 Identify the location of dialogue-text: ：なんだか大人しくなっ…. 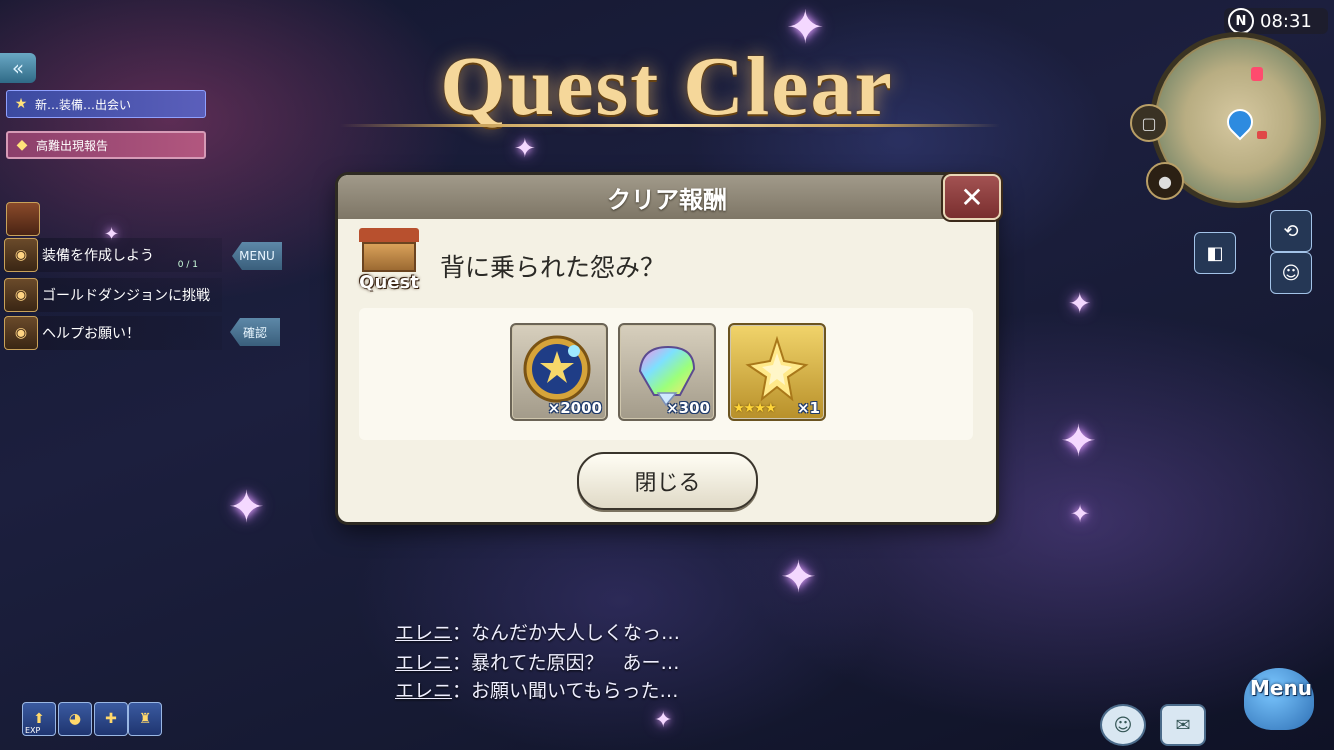
(566, 633).